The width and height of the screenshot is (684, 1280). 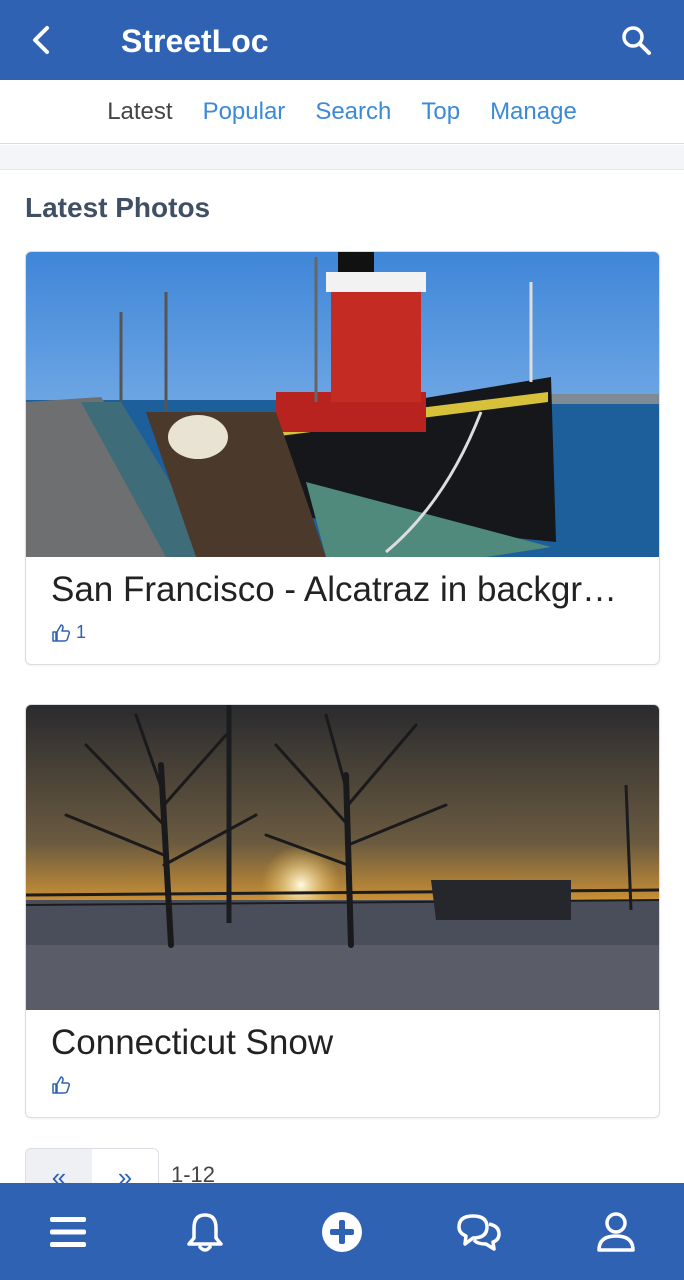 What do you see at coordinates (533, 112) in the screenshot?
I see `tab-manage: Manage` at bounding box center [533, 112].